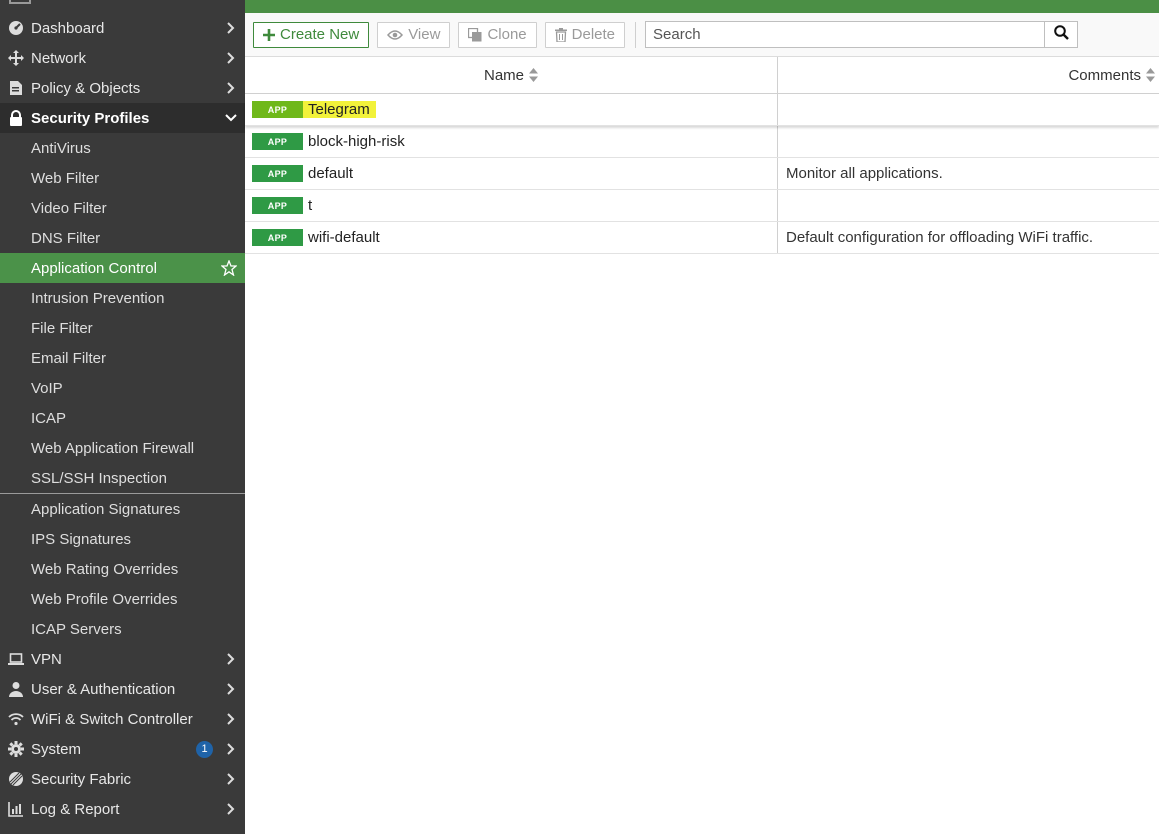  I want to click on sidebar-item-label: Web Rating Overrides, so click(105, 569).